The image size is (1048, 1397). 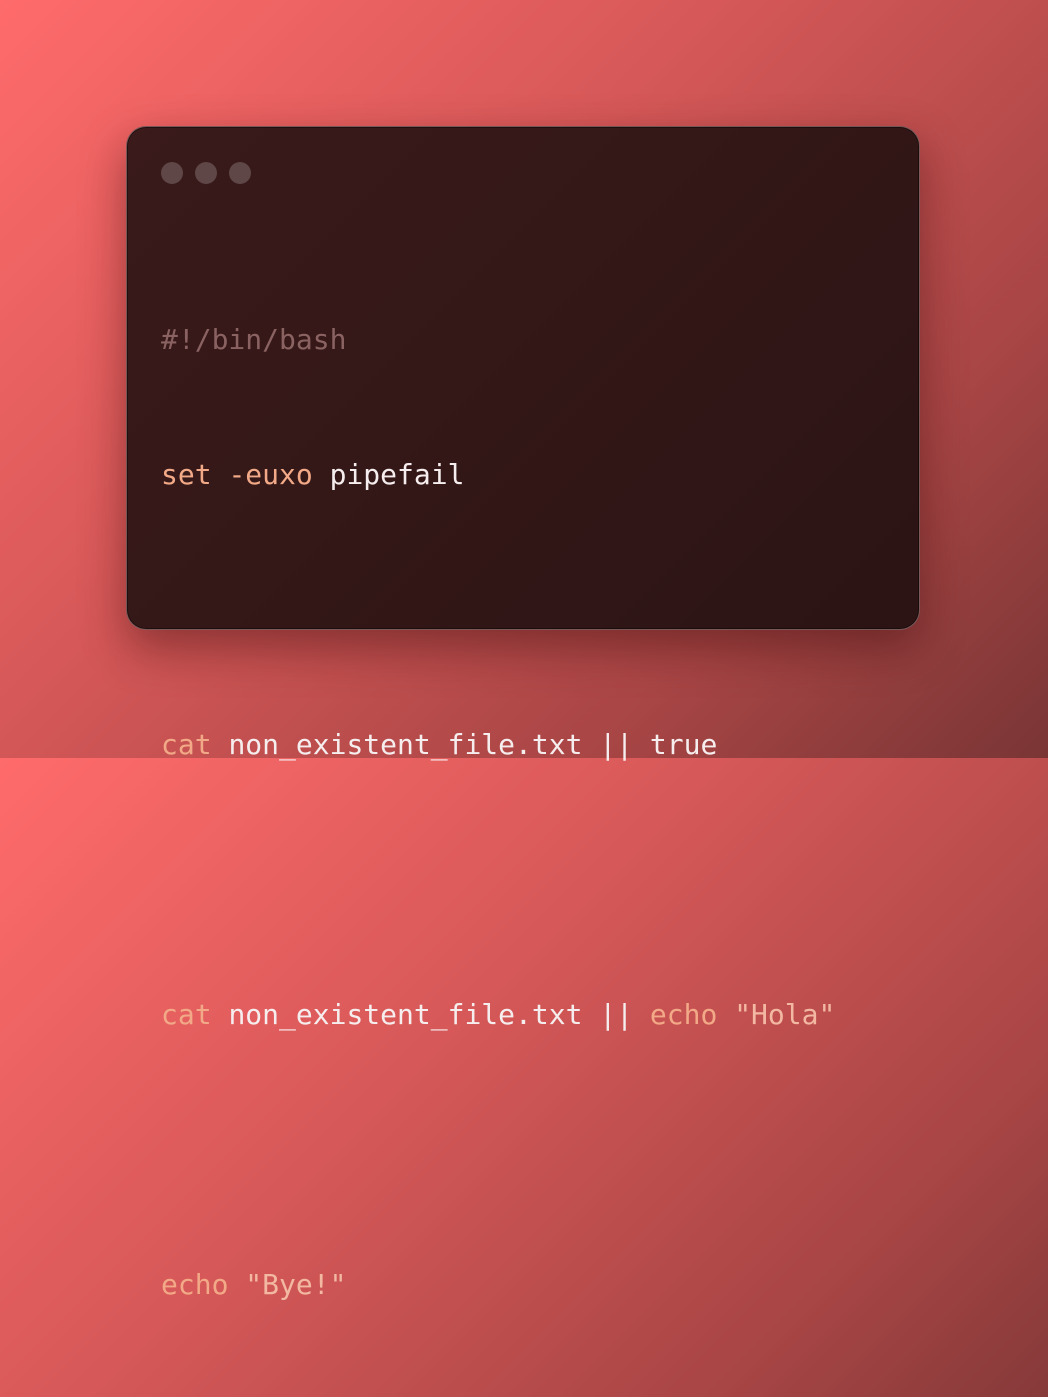 I want to click on shebang-comment: #!/bin/bash, so click(x=254, y=339).